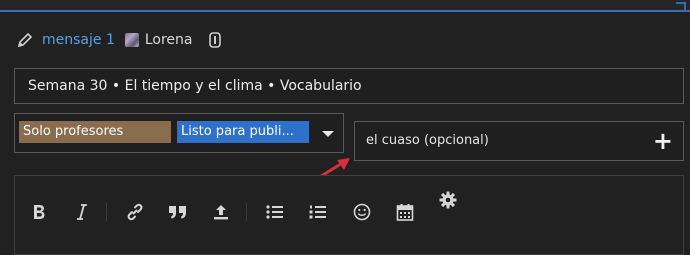 The image size is (690, 255). I want to click on top-bar, so click(345, 6).